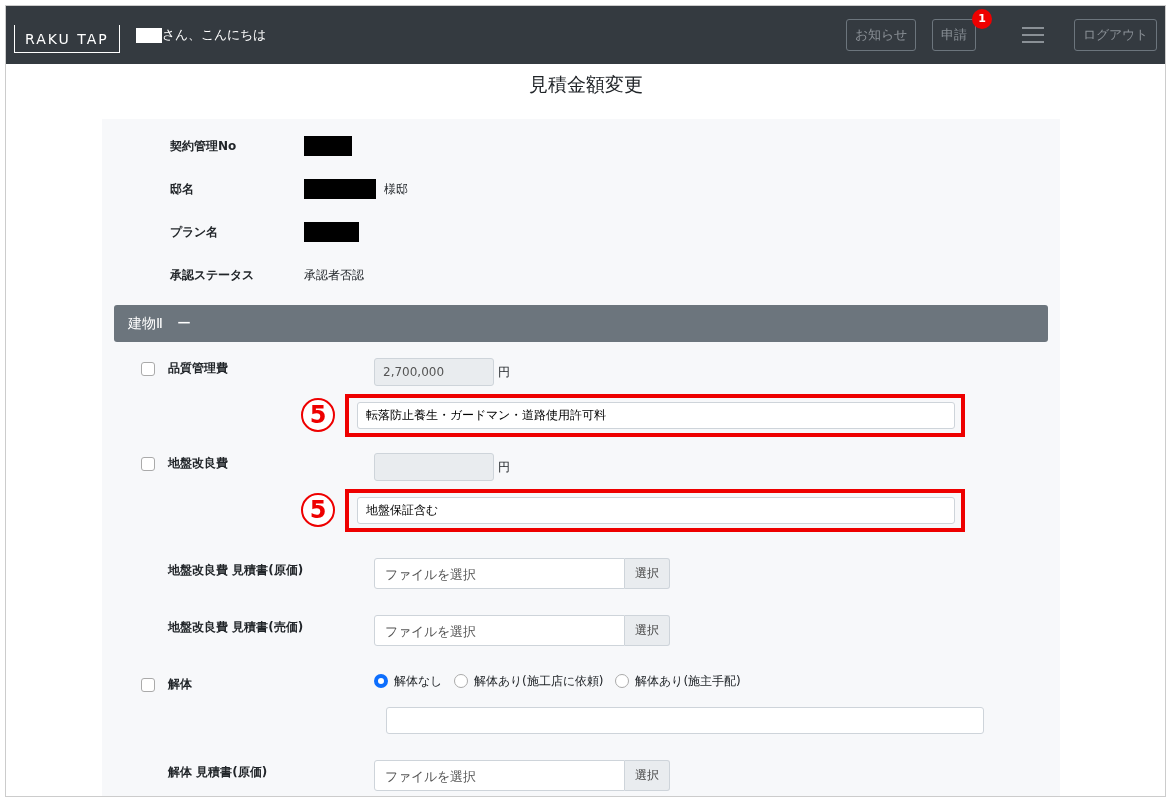 This screenshot has width=1171, height=802. Describe the element at coordinates (218, 772) in the screenshot. I see `field-label: 解体 見積書(原価)` at that location.